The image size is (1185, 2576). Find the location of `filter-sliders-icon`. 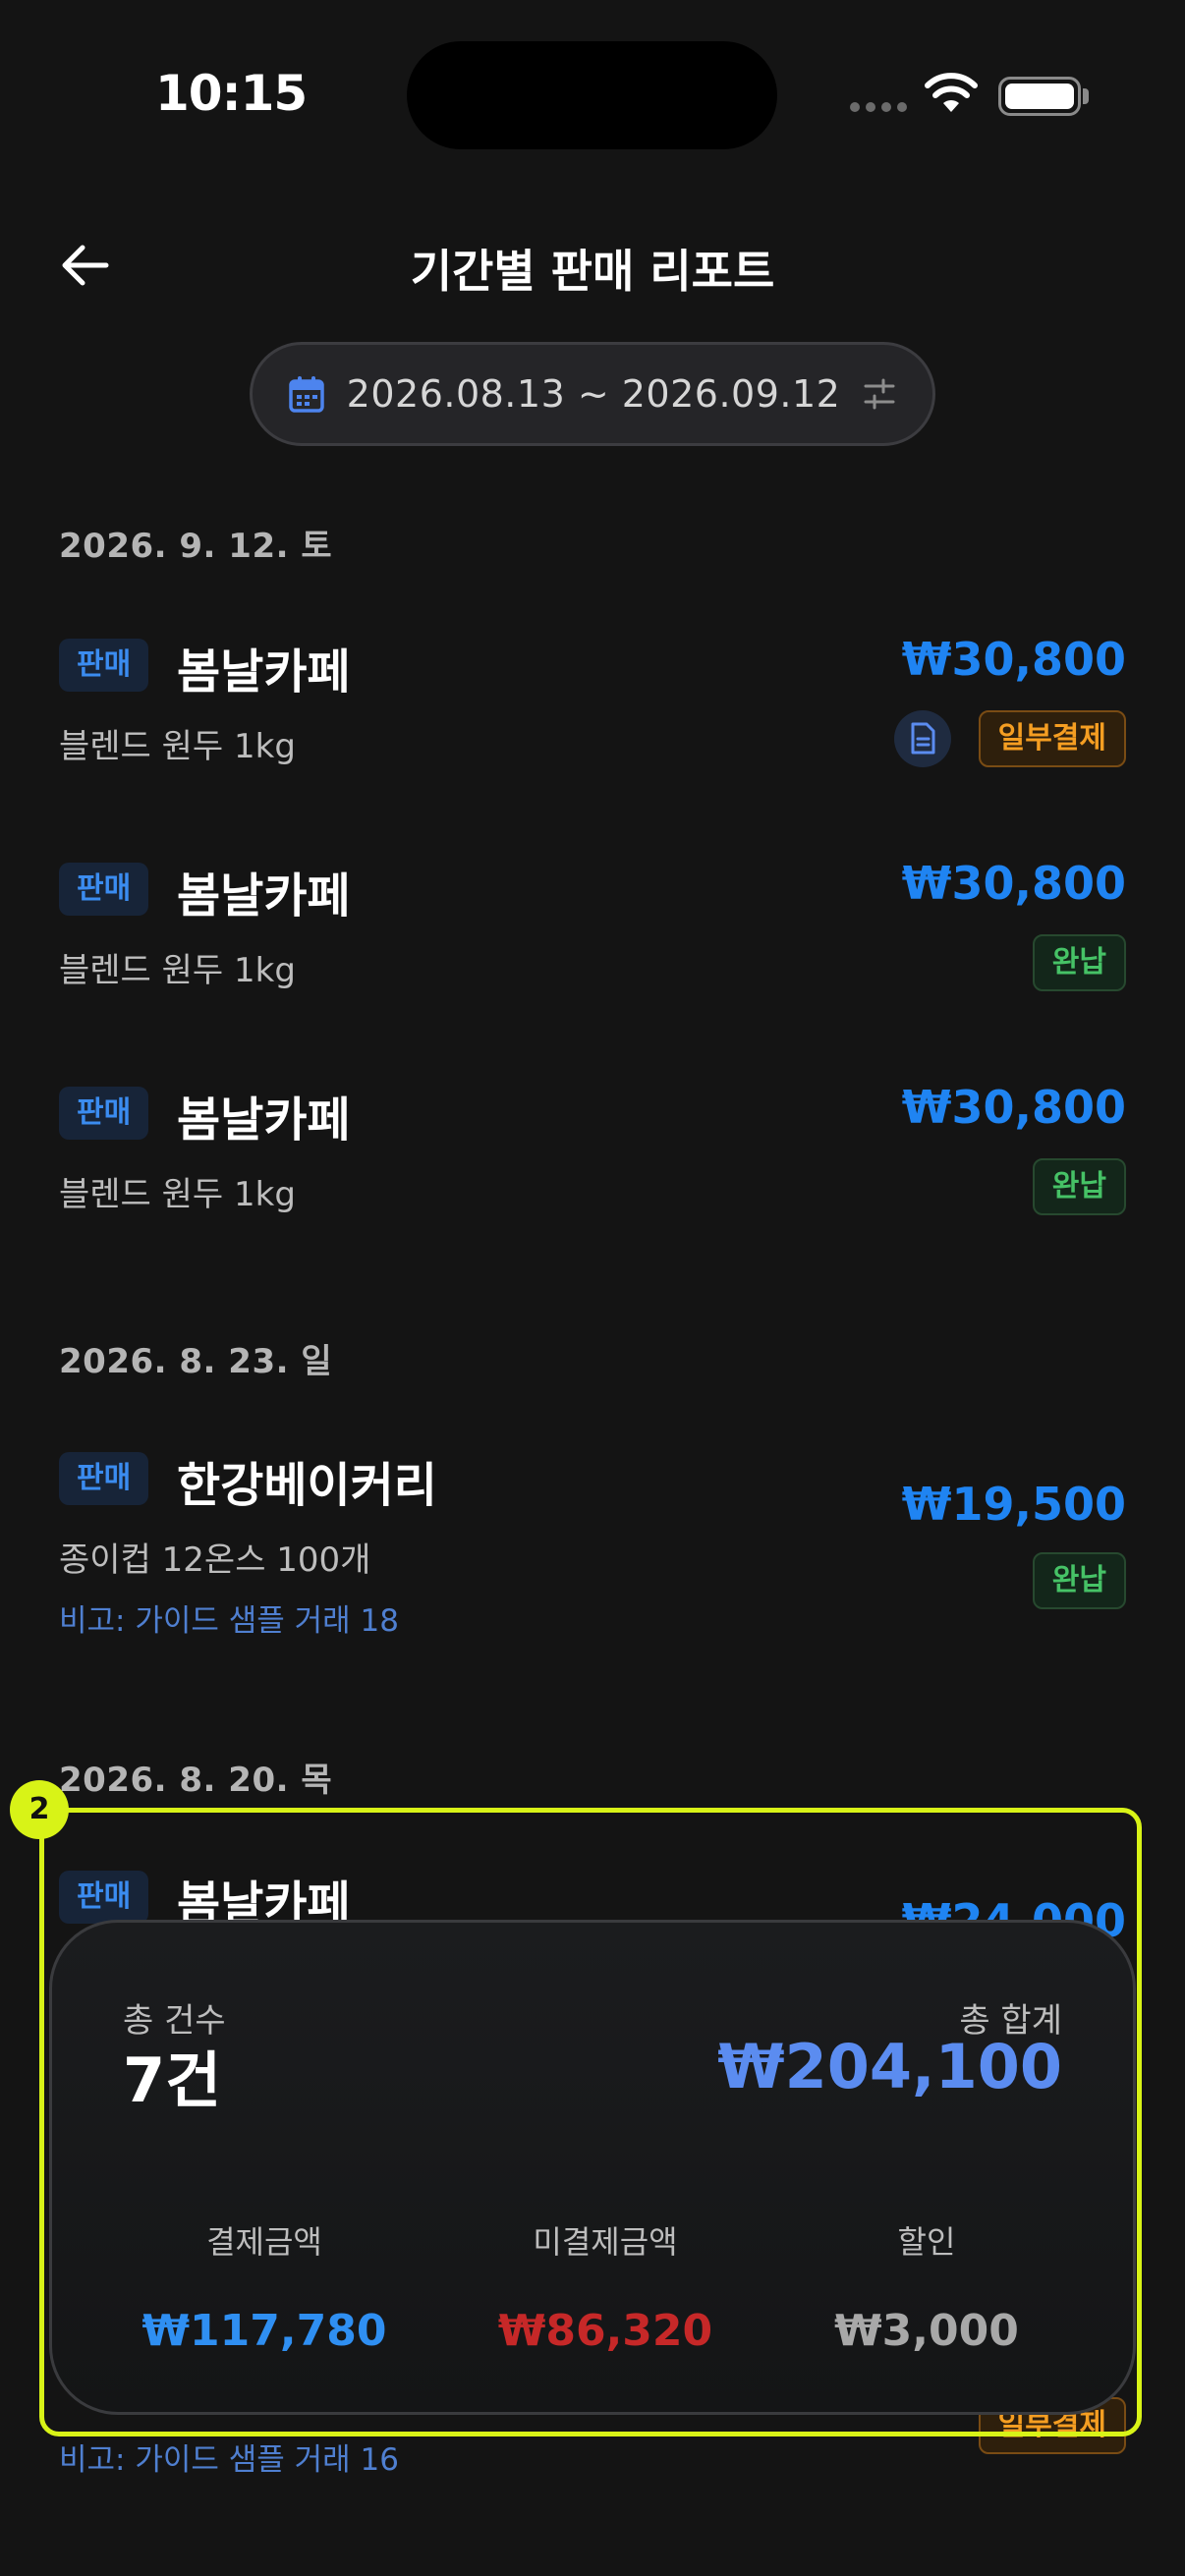

filter-sliders-icon is located at coordinates (880, 394).